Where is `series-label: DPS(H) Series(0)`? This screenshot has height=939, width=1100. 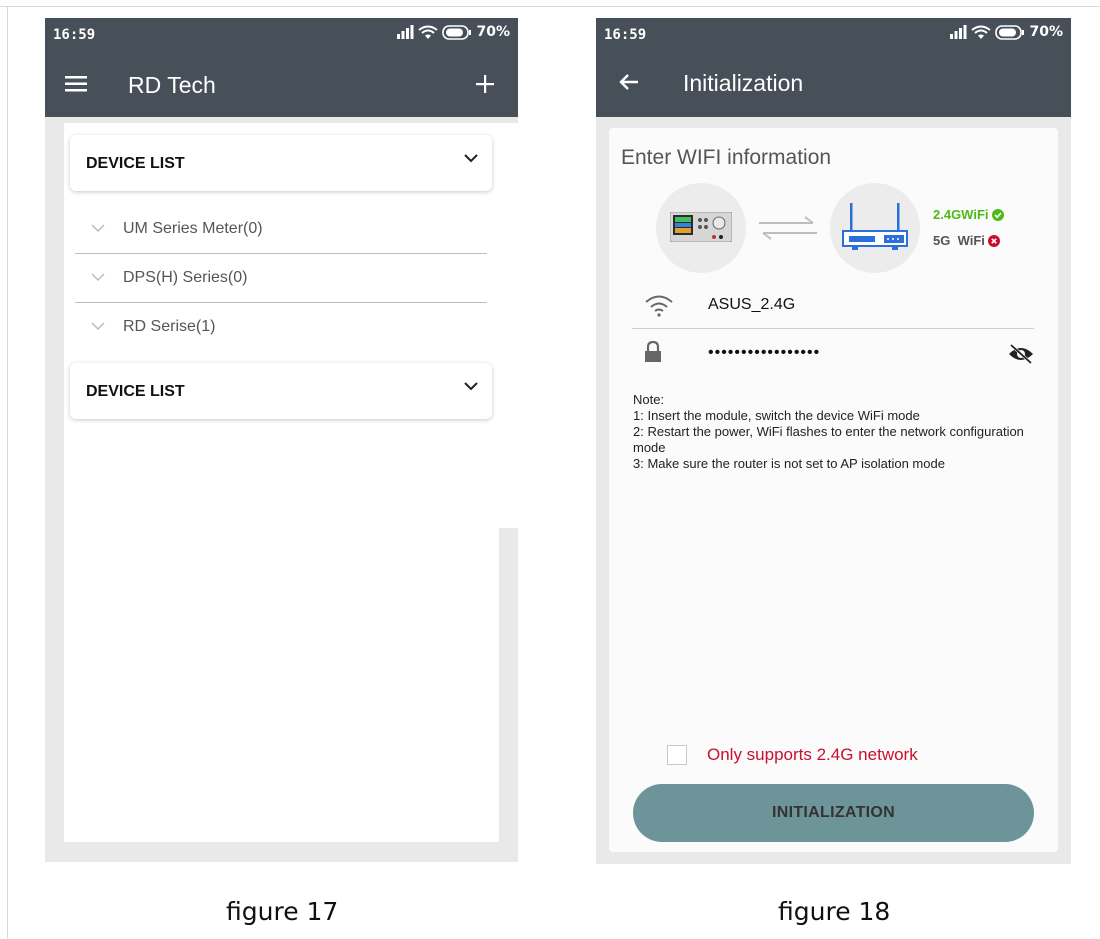
series-label: DPS(H) Series(0) is located at coordinates (185, 277).